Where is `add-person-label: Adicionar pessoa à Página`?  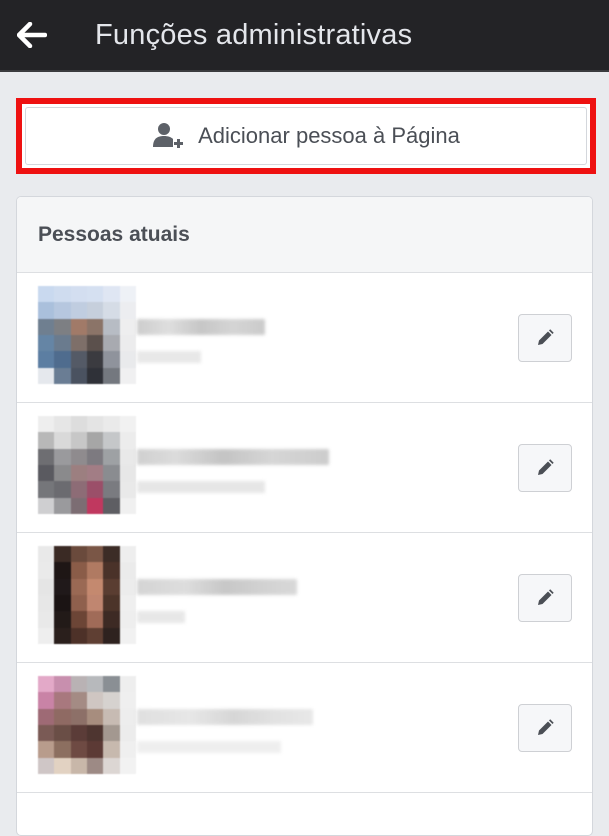
add-person-label: Adicionar pessoa à Página is located at coordinates (329, 135).